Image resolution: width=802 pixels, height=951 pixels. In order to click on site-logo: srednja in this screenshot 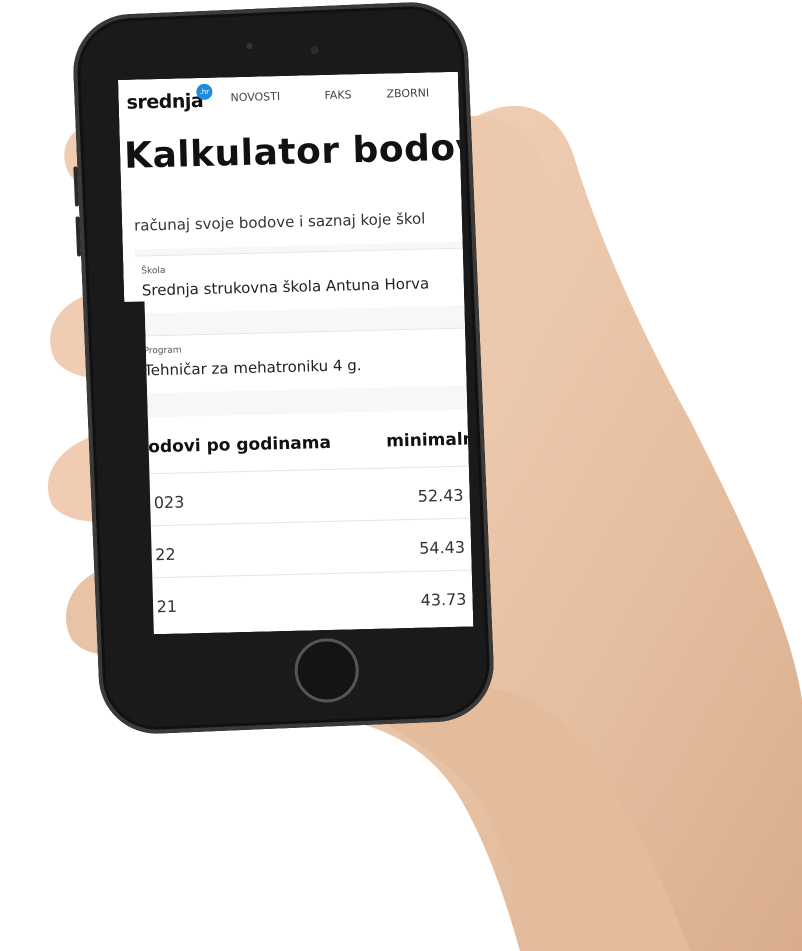, I will do `click(164, 102)`.